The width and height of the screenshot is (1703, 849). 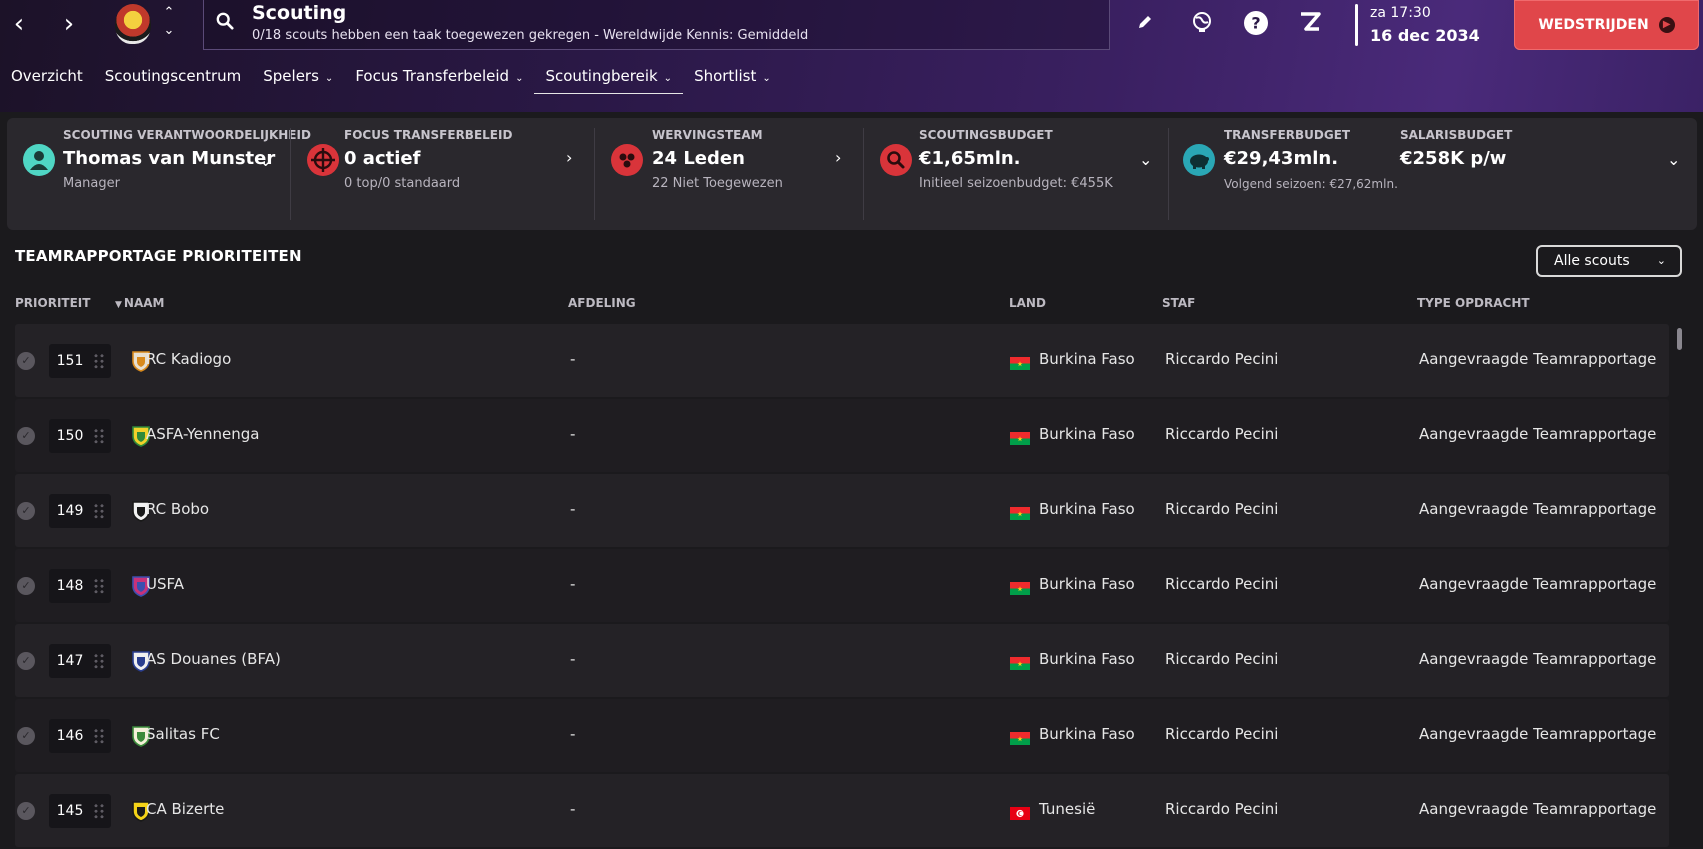 What do you see at coordinates (80, 586) in the screenshot?
I see `priority-box: 148` at bounding box center [80, 586].